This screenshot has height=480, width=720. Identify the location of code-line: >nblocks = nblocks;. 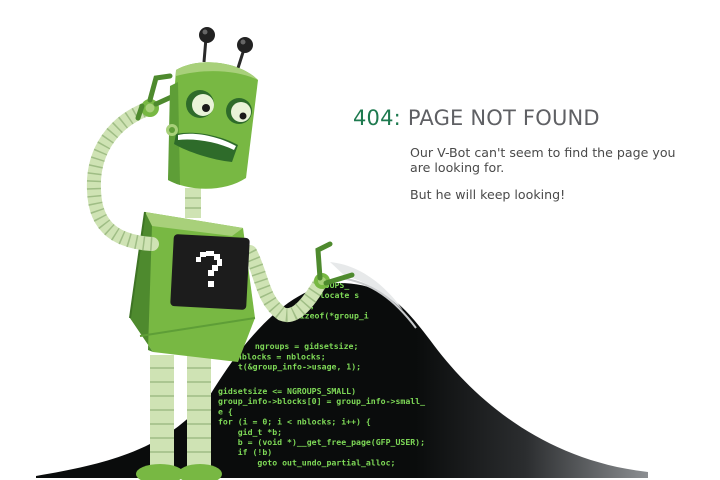
(279, 356).